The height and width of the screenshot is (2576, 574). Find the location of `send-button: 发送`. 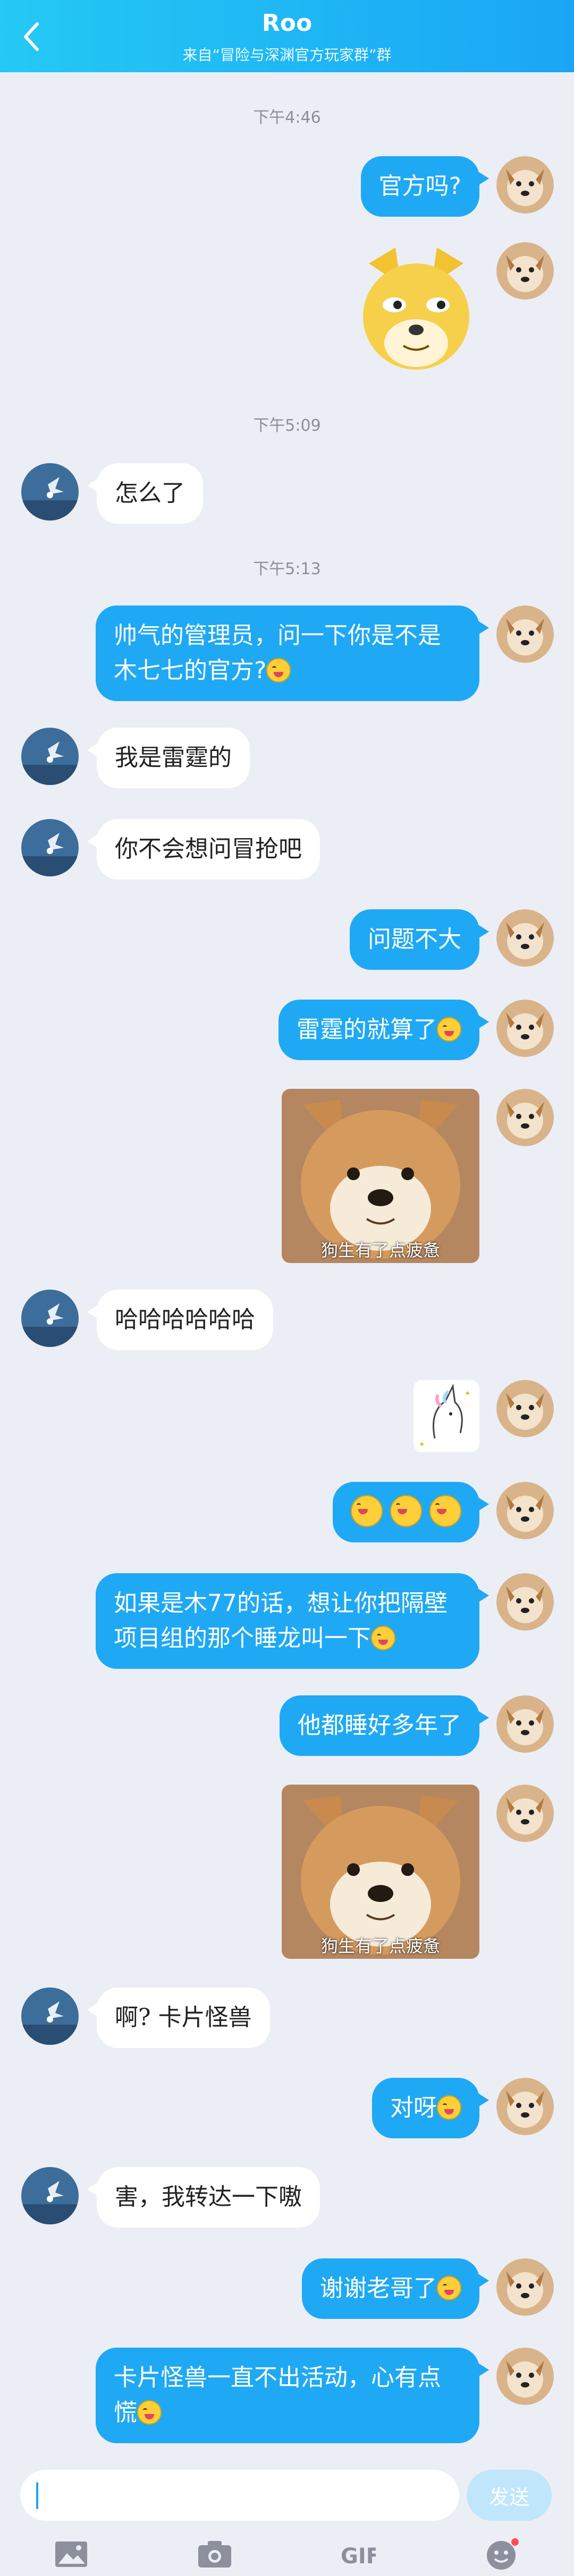

send-button: 发送 is located at coordinates (509, 2495).